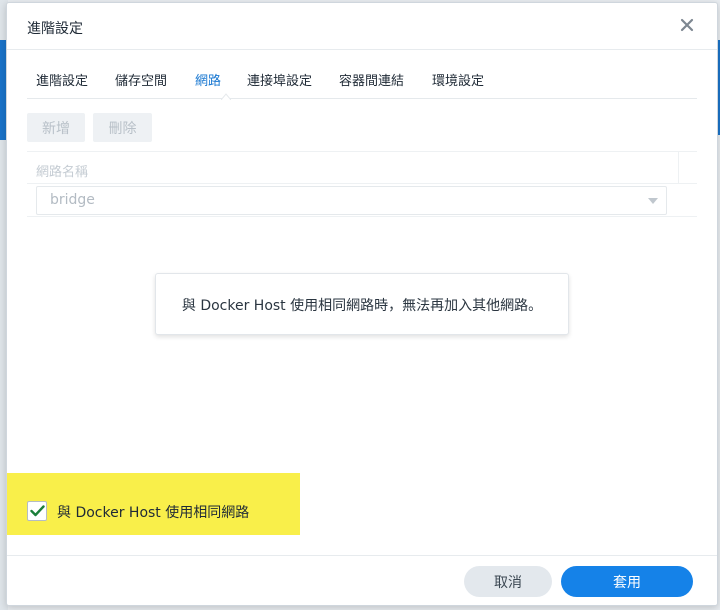 This screenshot has width=720, height=610. I want to click on close-icon, so click(687, 25).